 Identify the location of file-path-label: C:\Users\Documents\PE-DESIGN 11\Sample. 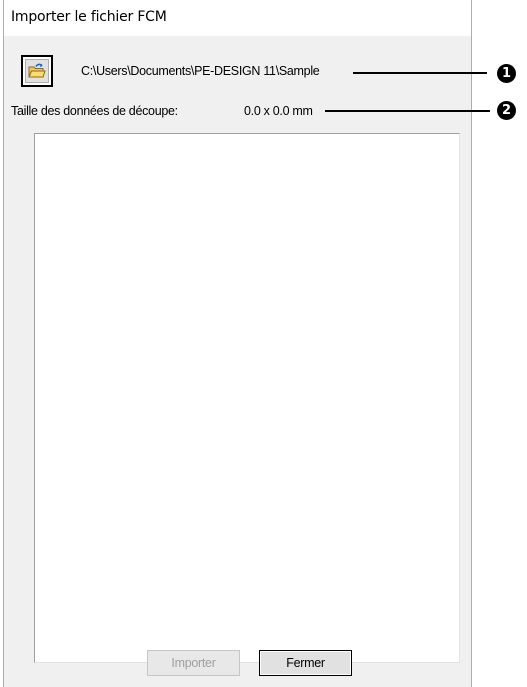
(200, 71).